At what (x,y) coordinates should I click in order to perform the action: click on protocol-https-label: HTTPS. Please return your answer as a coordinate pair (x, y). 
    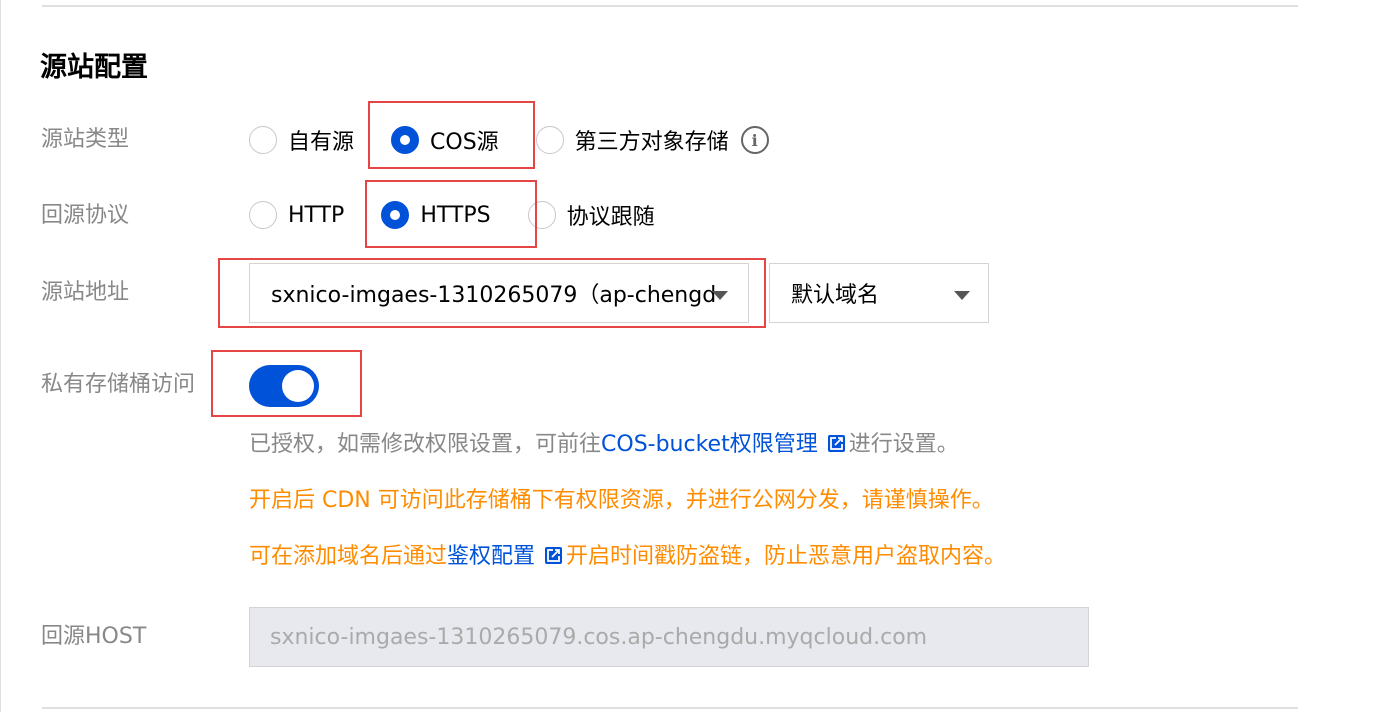
    Looking at the image, I should click on (455, 215).